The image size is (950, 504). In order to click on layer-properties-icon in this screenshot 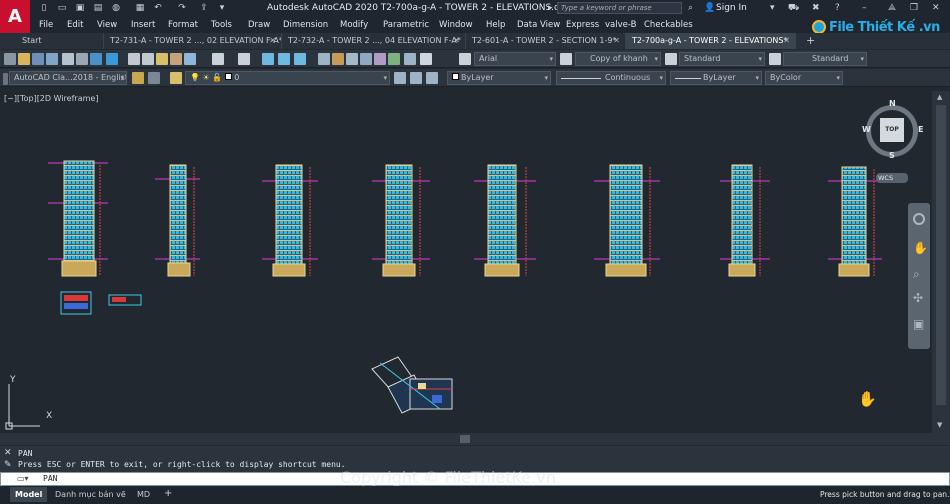, I will do `click(176, 78)`.